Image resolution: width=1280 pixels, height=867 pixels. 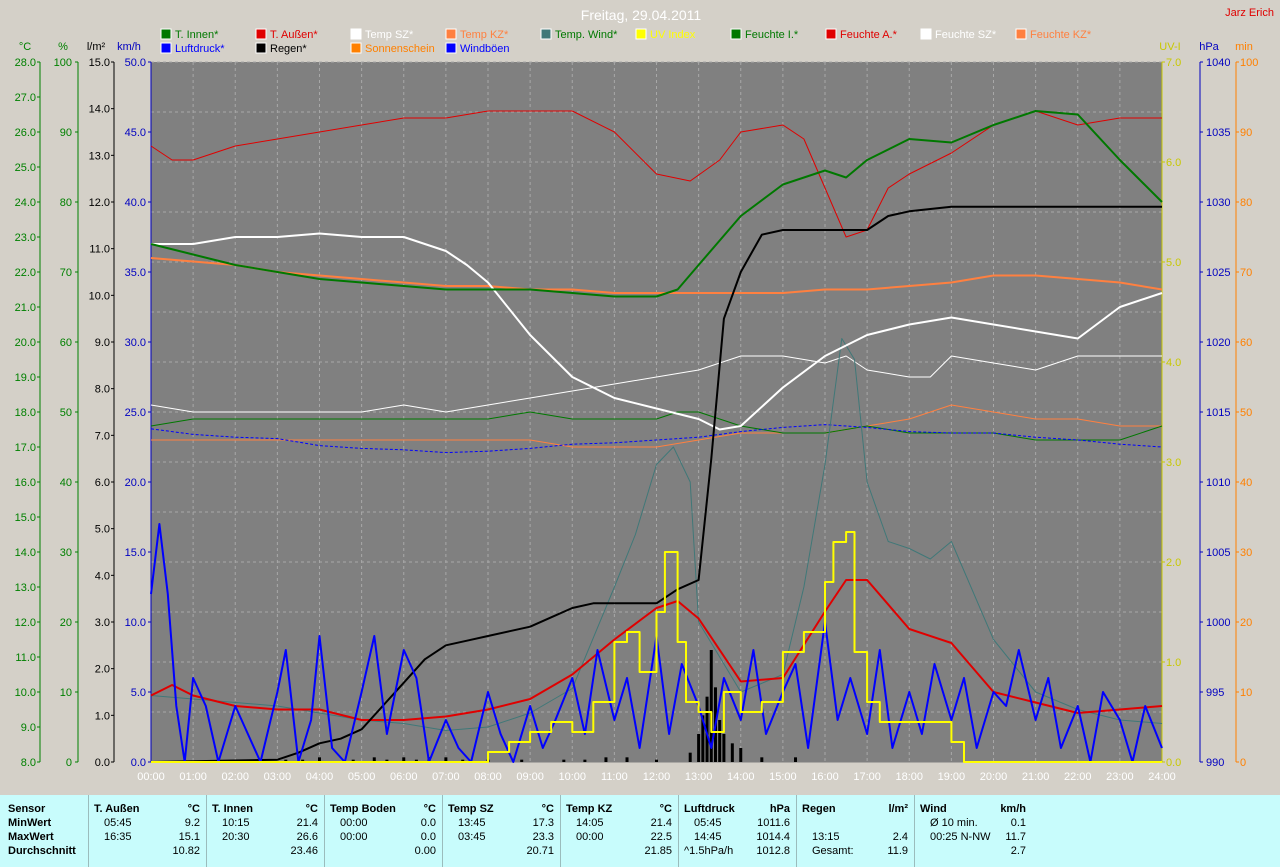 What do you see at coordinates (1218, 273) in the screenshot?
I see `axis-tick-label: 1025` at bounding box center [1218, 273].